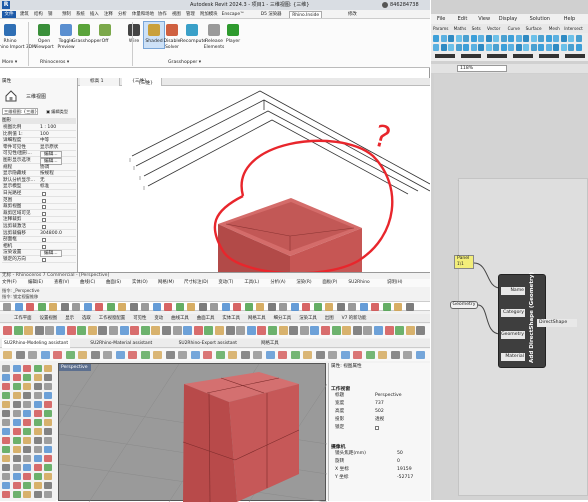 Image resolution: width=588 pixels, height=502 pixels. I want to click on file-menu-button: 文件, so click(9, 14).